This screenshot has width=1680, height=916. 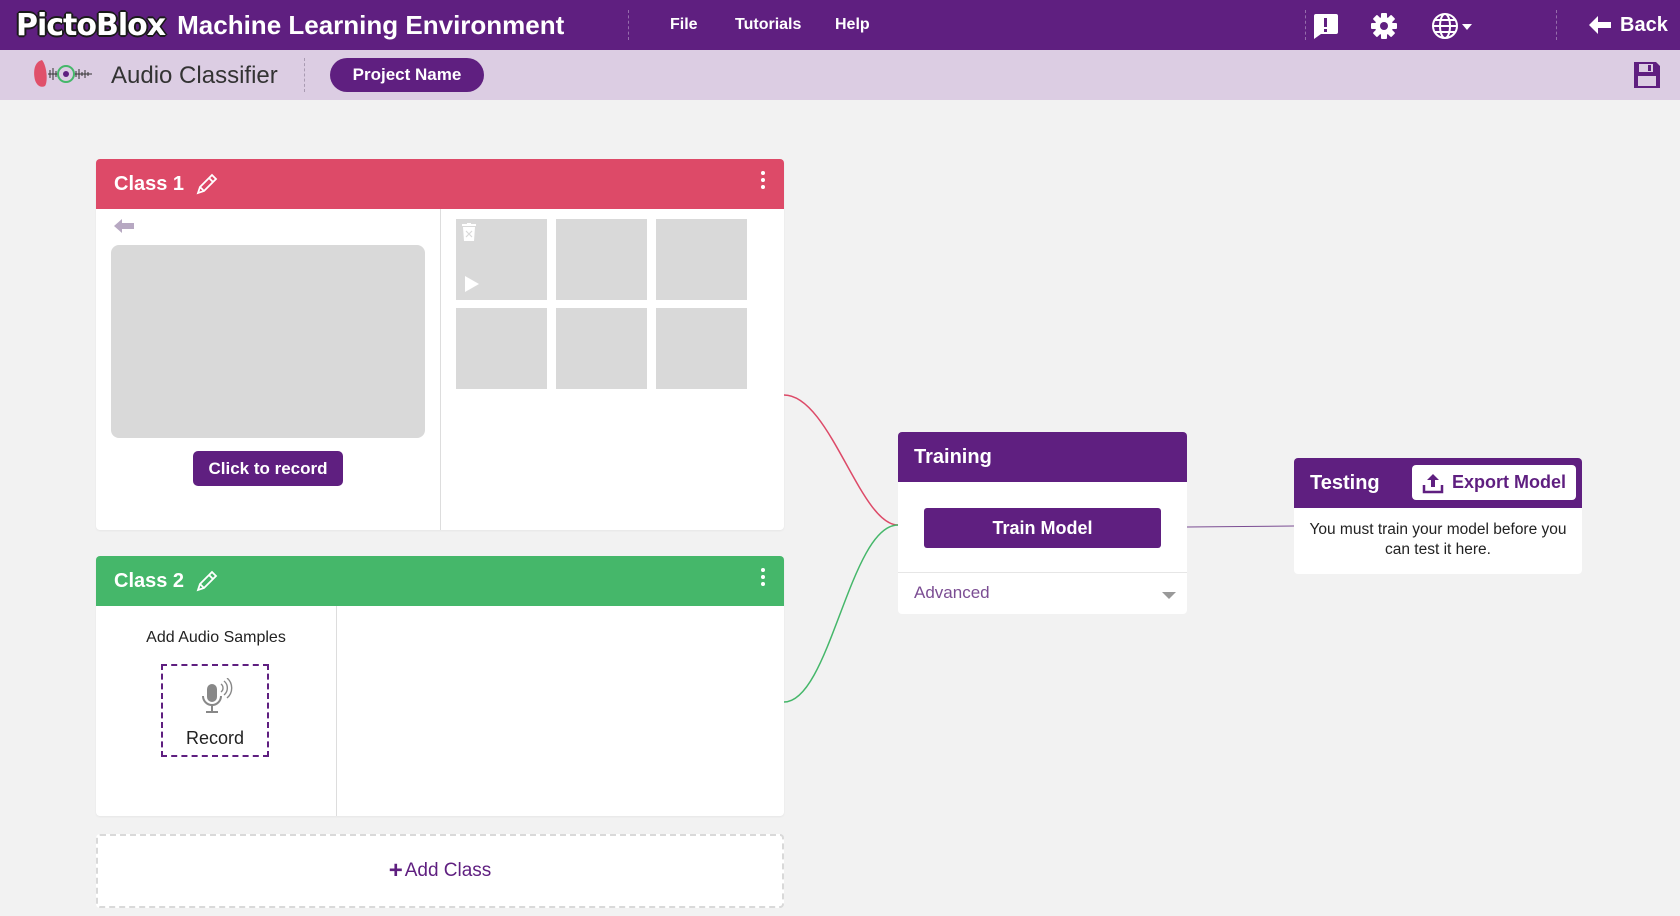 What do you see at coordinates (1326, 26) in the screenshot?
I see `feedback-icon` at bounding box center [1326, 26].